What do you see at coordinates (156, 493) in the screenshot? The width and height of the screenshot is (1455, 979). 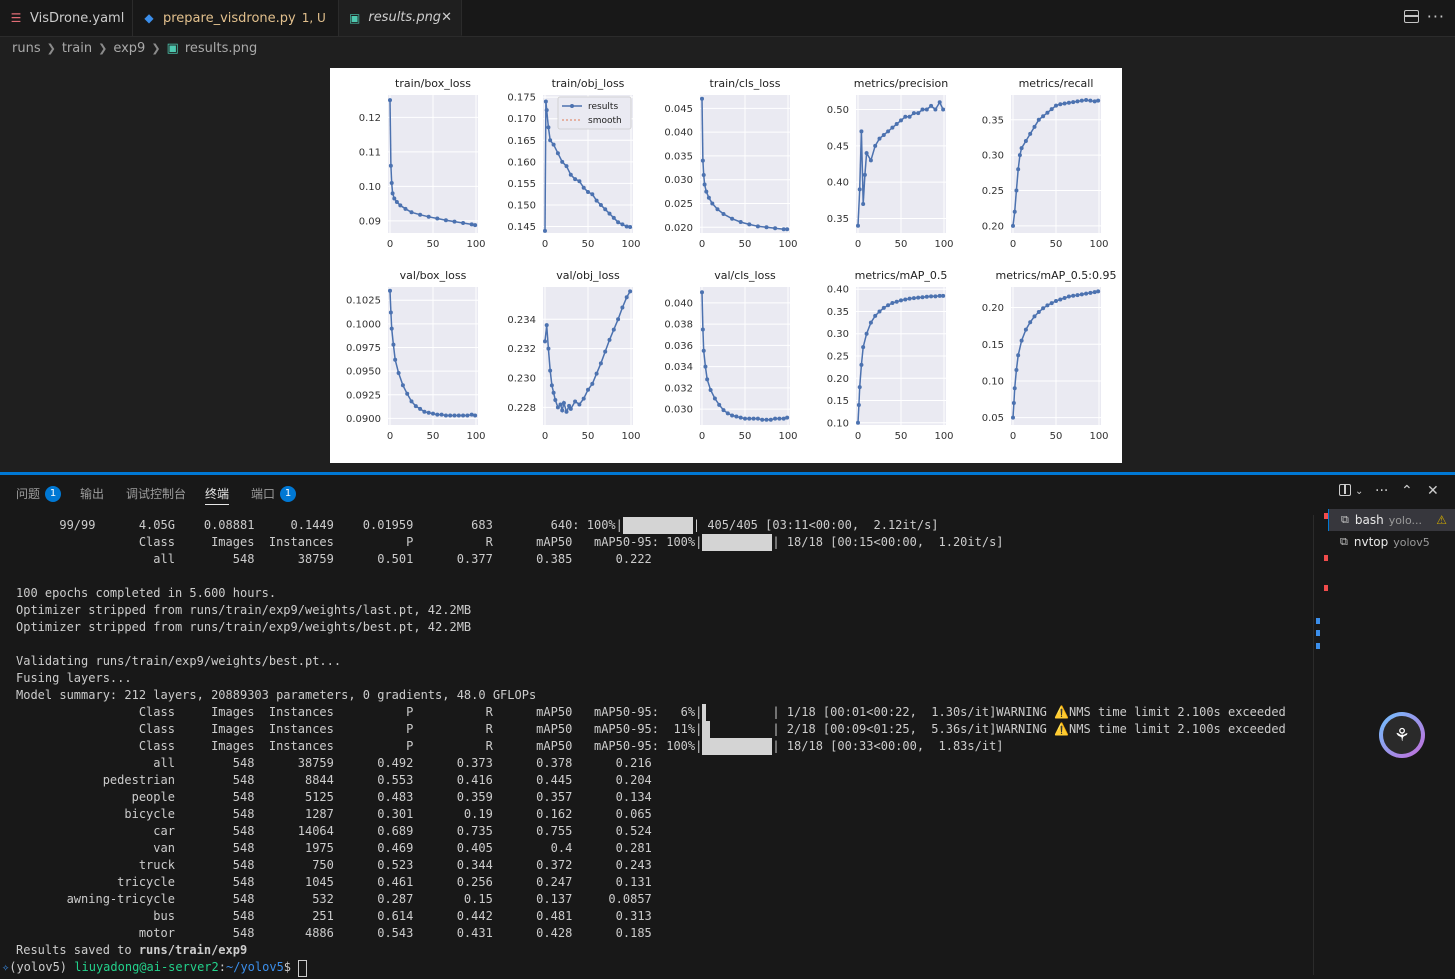 I see `tab-debug-console: 调试控制台` at bounding box center [156, 493].